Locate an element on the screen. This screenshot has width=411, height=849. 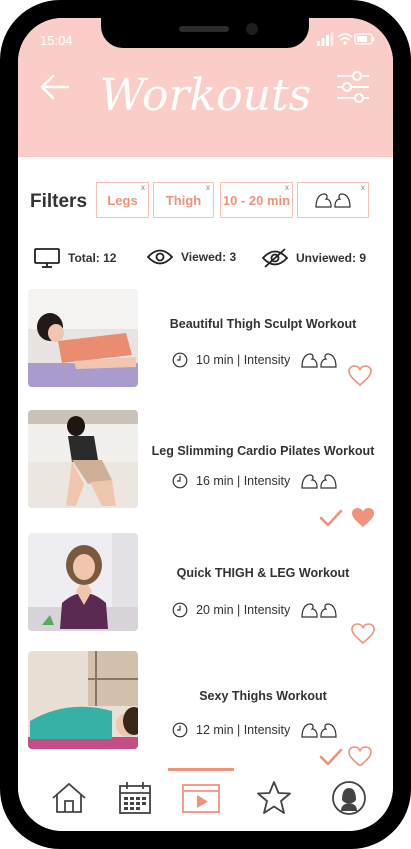
filter-chip-thigh: Thigh x is located at coordinates (183, 200).